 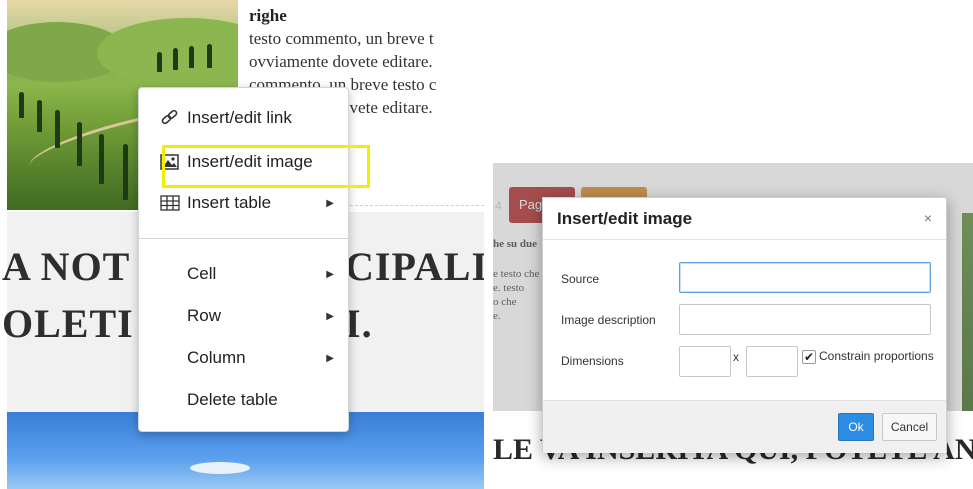 I want to click on source-input, so click(x=805, y=277).